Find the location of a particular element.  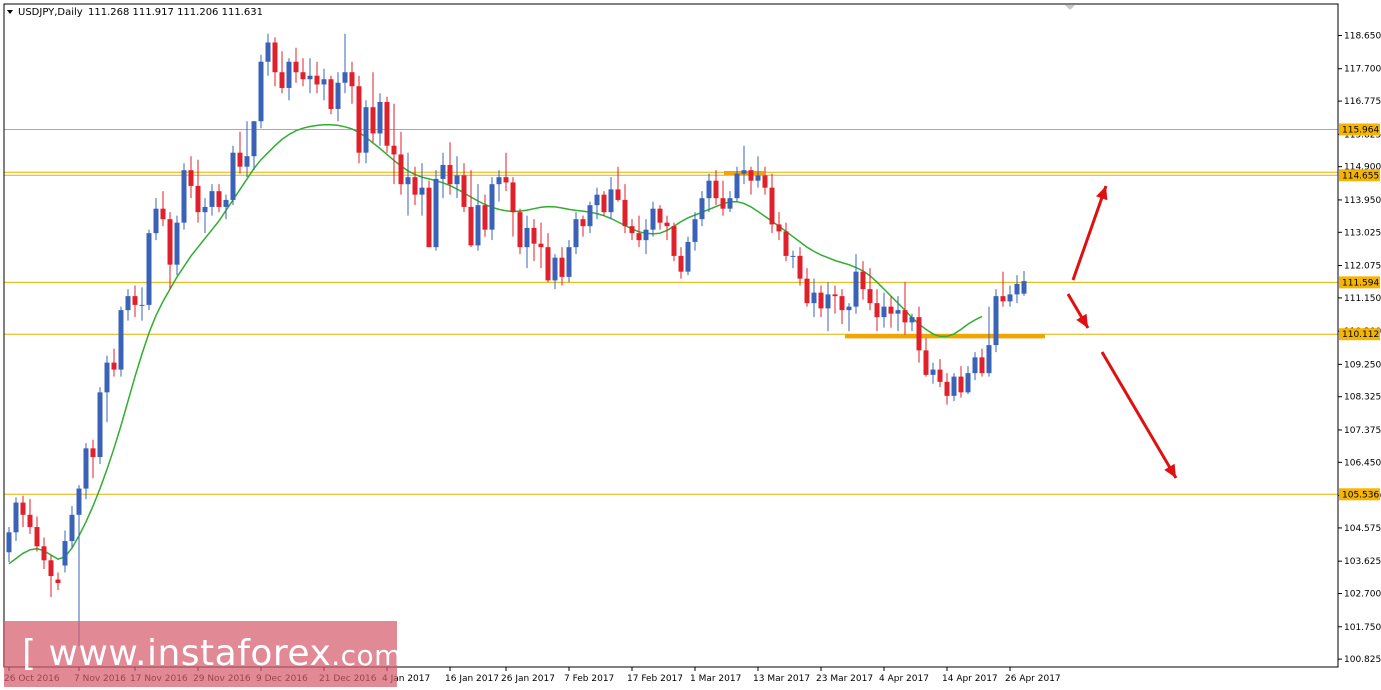

scroll-marker-icon is located at coordinates (1070, 7).